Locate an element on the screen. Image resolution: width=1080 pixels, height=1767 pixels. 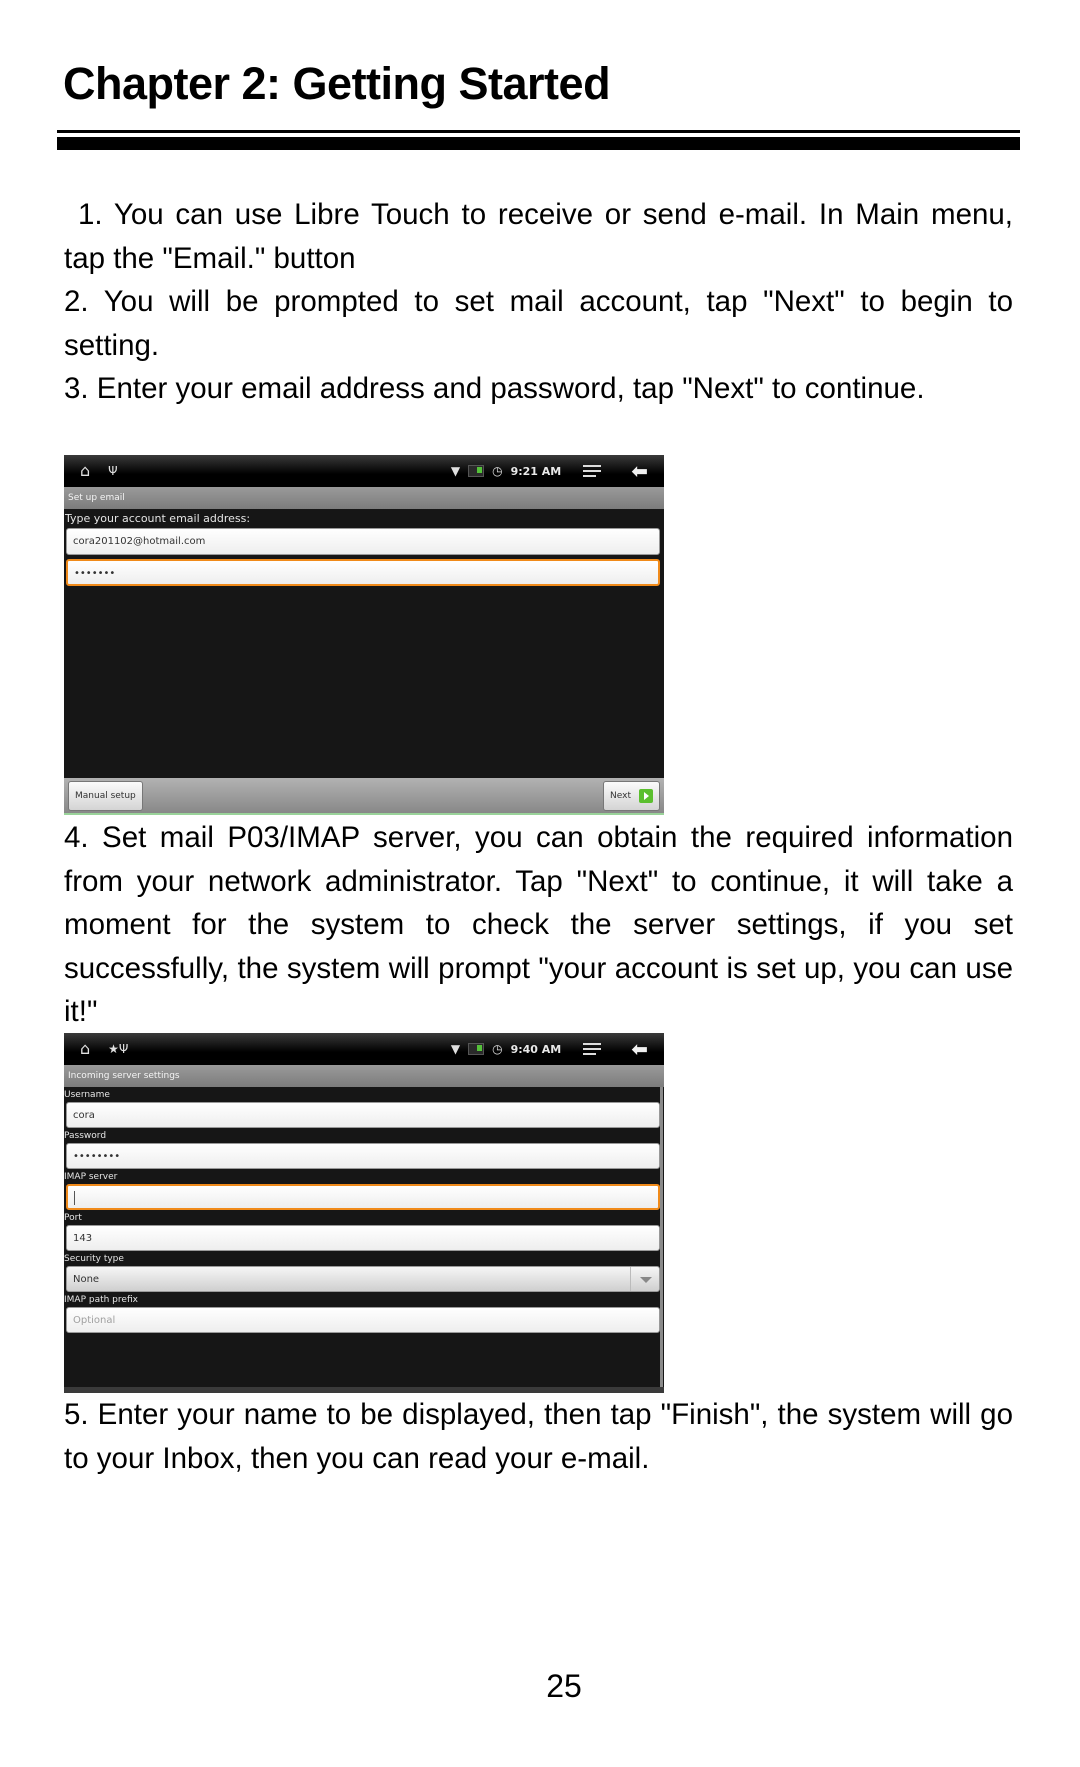
password-label: Password is located at coordinates (85, 1136).